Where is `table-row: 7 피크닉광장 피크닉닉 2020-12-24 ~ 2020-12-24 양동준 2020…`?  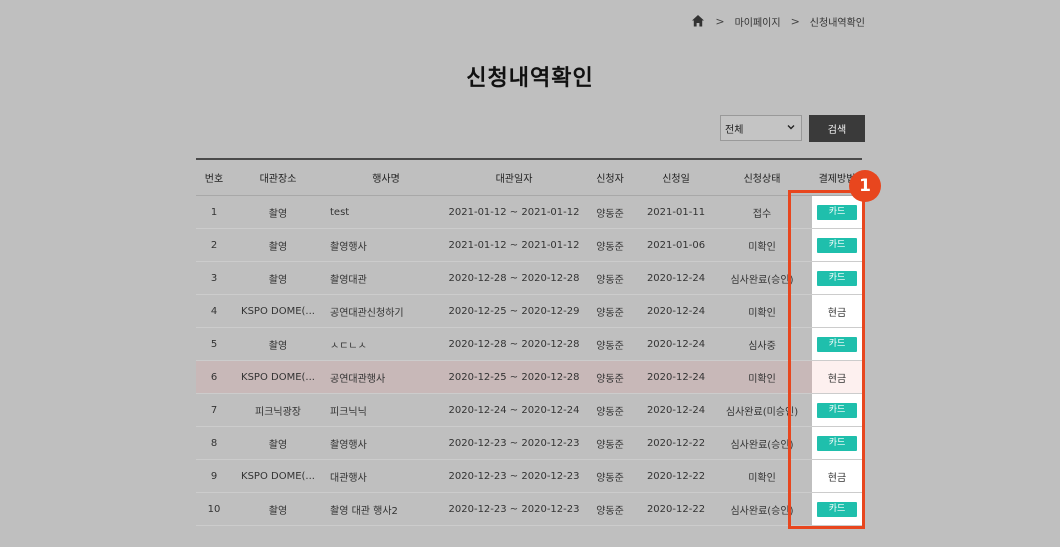 table-row: 7 피크닉광장 피크닉닉 2020-12-24 ~ 2020-12-24 양동준 2020… is located at coordinates (529, 410).